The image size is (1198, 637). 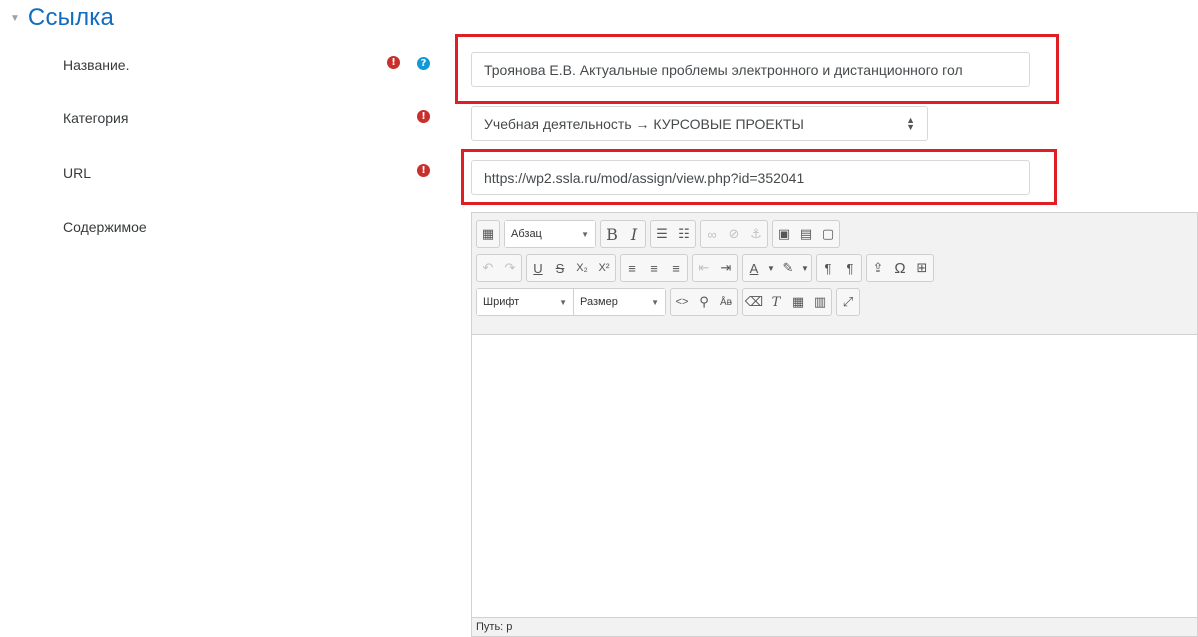 What do you see at coordinates (922, 268) in the screenshot?
I see `table-icon: ⊞` at bounding box center [922, 268].